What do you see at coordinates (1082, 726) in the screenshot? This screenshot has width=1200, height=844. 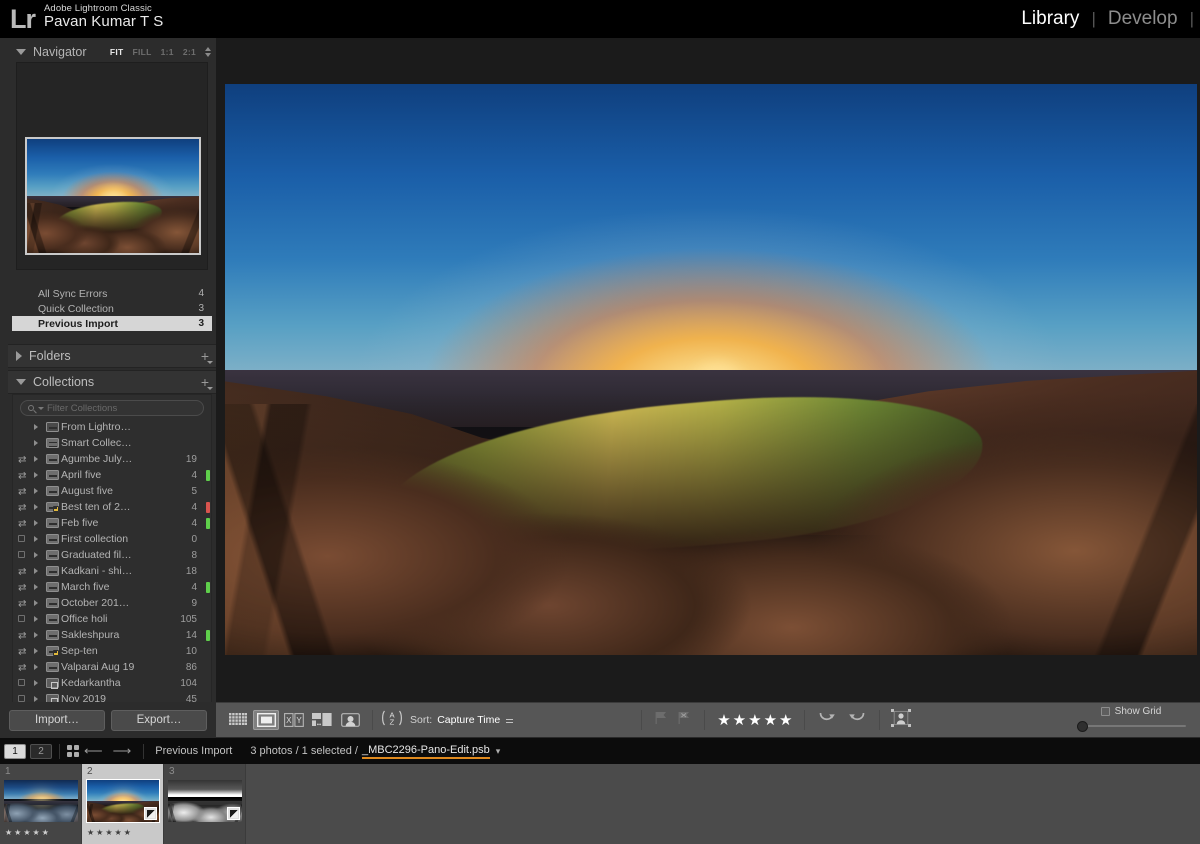 I see `slider-knob` at bounding box center [1082, 726].